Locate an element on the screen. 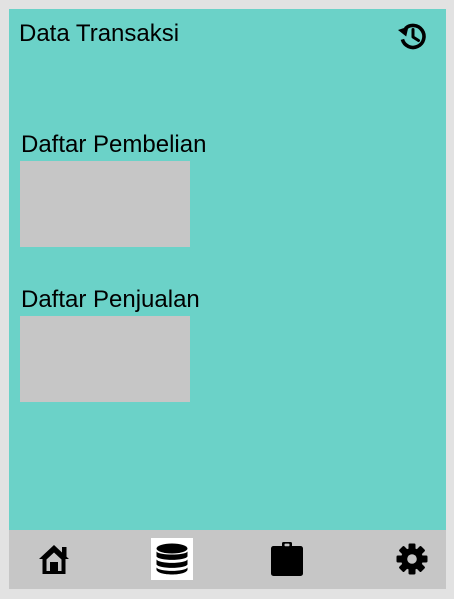 The width and height of the screenshot is (454, 599). pembelian-list-placeholder is located at coordinates (105, 204).